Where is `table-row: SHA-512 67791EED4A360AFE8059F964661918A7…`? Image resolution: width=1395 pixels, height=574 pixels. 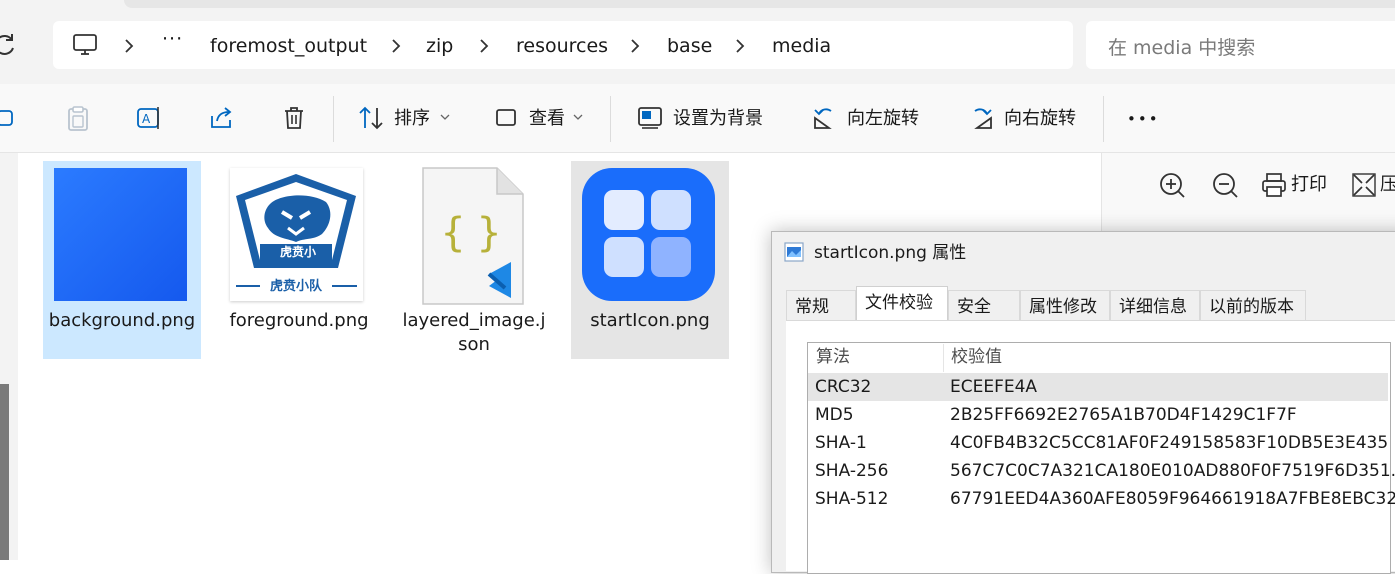 table-row: SHA-512 67791EED4A360AFE8059F964661918A7… is located at coordinates (1101, 499).